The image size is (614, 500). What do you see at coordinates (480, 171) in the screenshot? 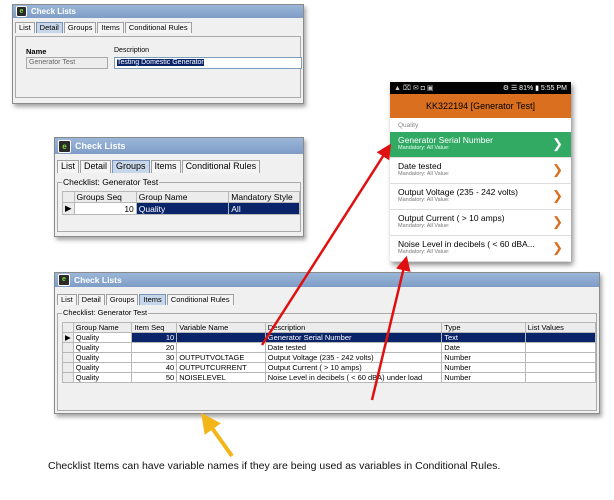
I see `list-item: Date tested Mandatory: All Value: ❯` at bounding box center [480, 171].